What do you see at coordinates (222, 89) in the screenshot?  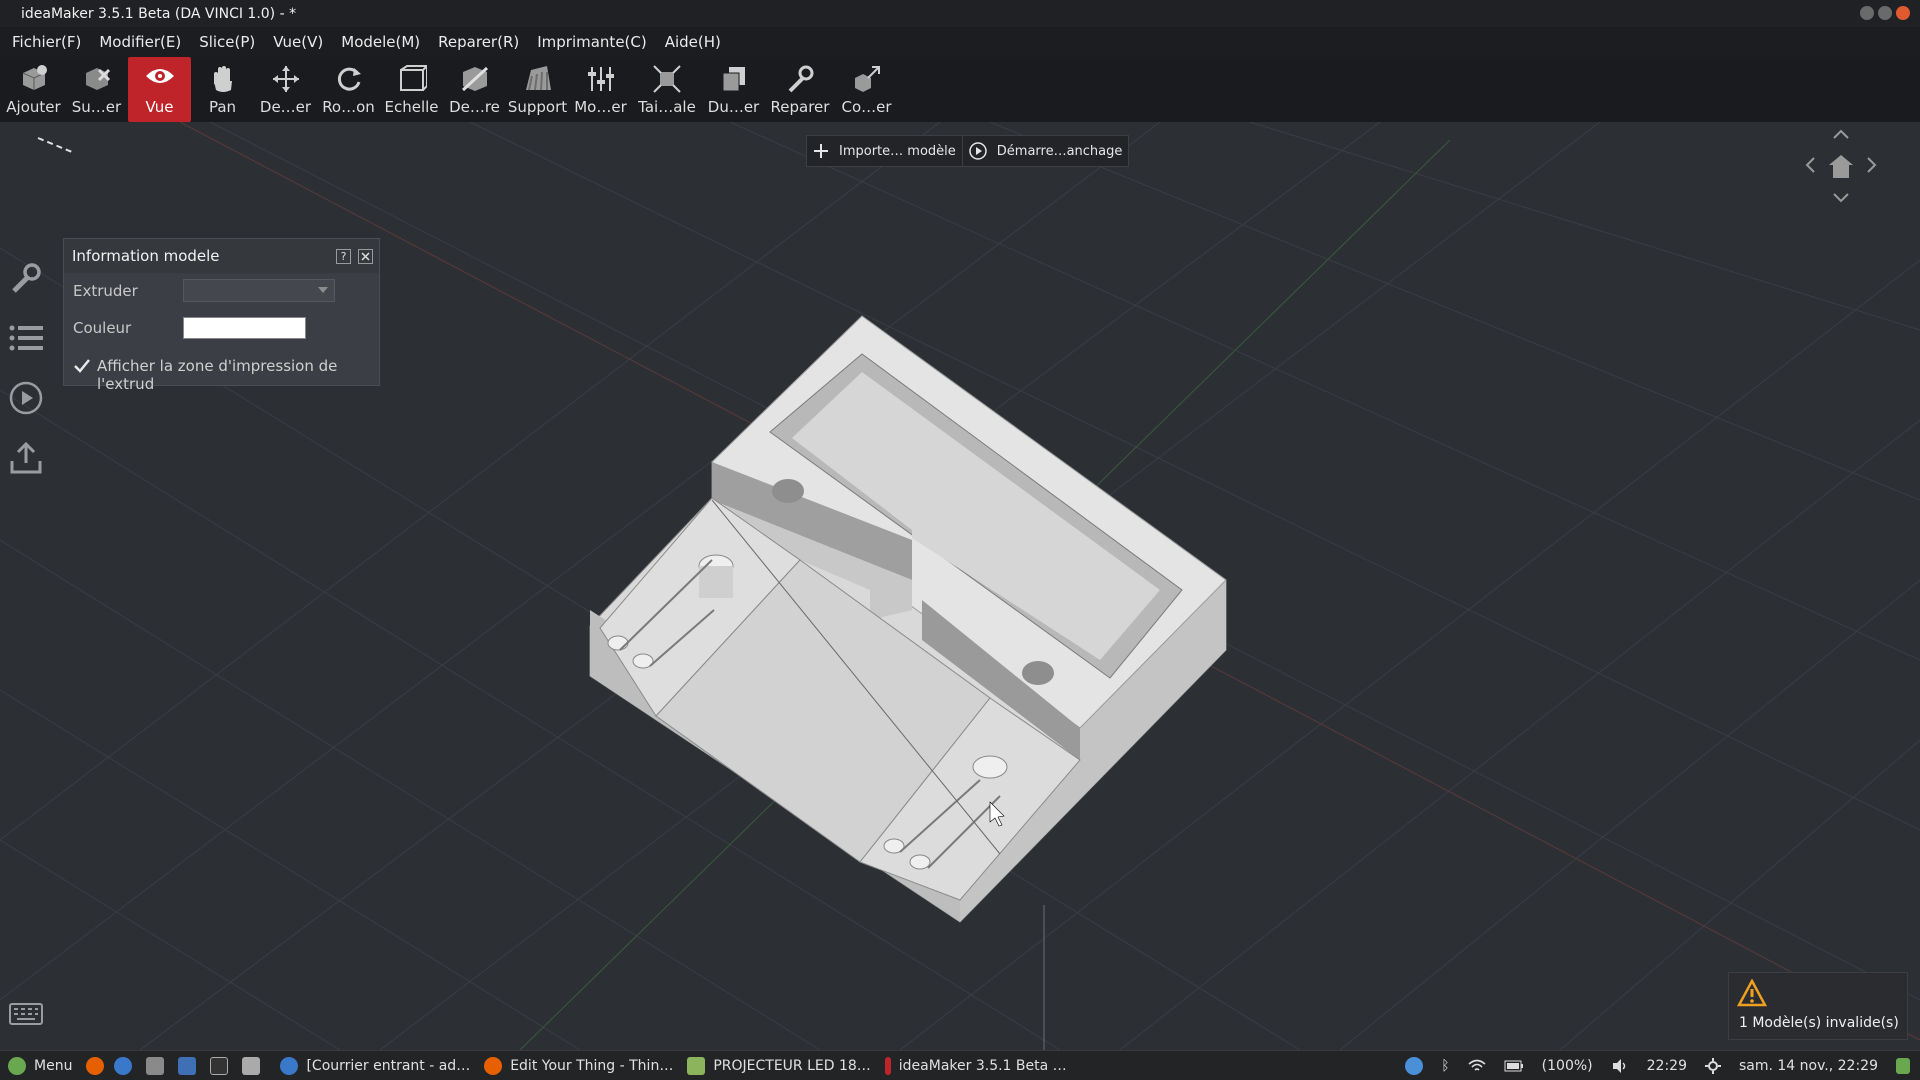 I see `pan-button: Pan` at bounding box center [222, 89].